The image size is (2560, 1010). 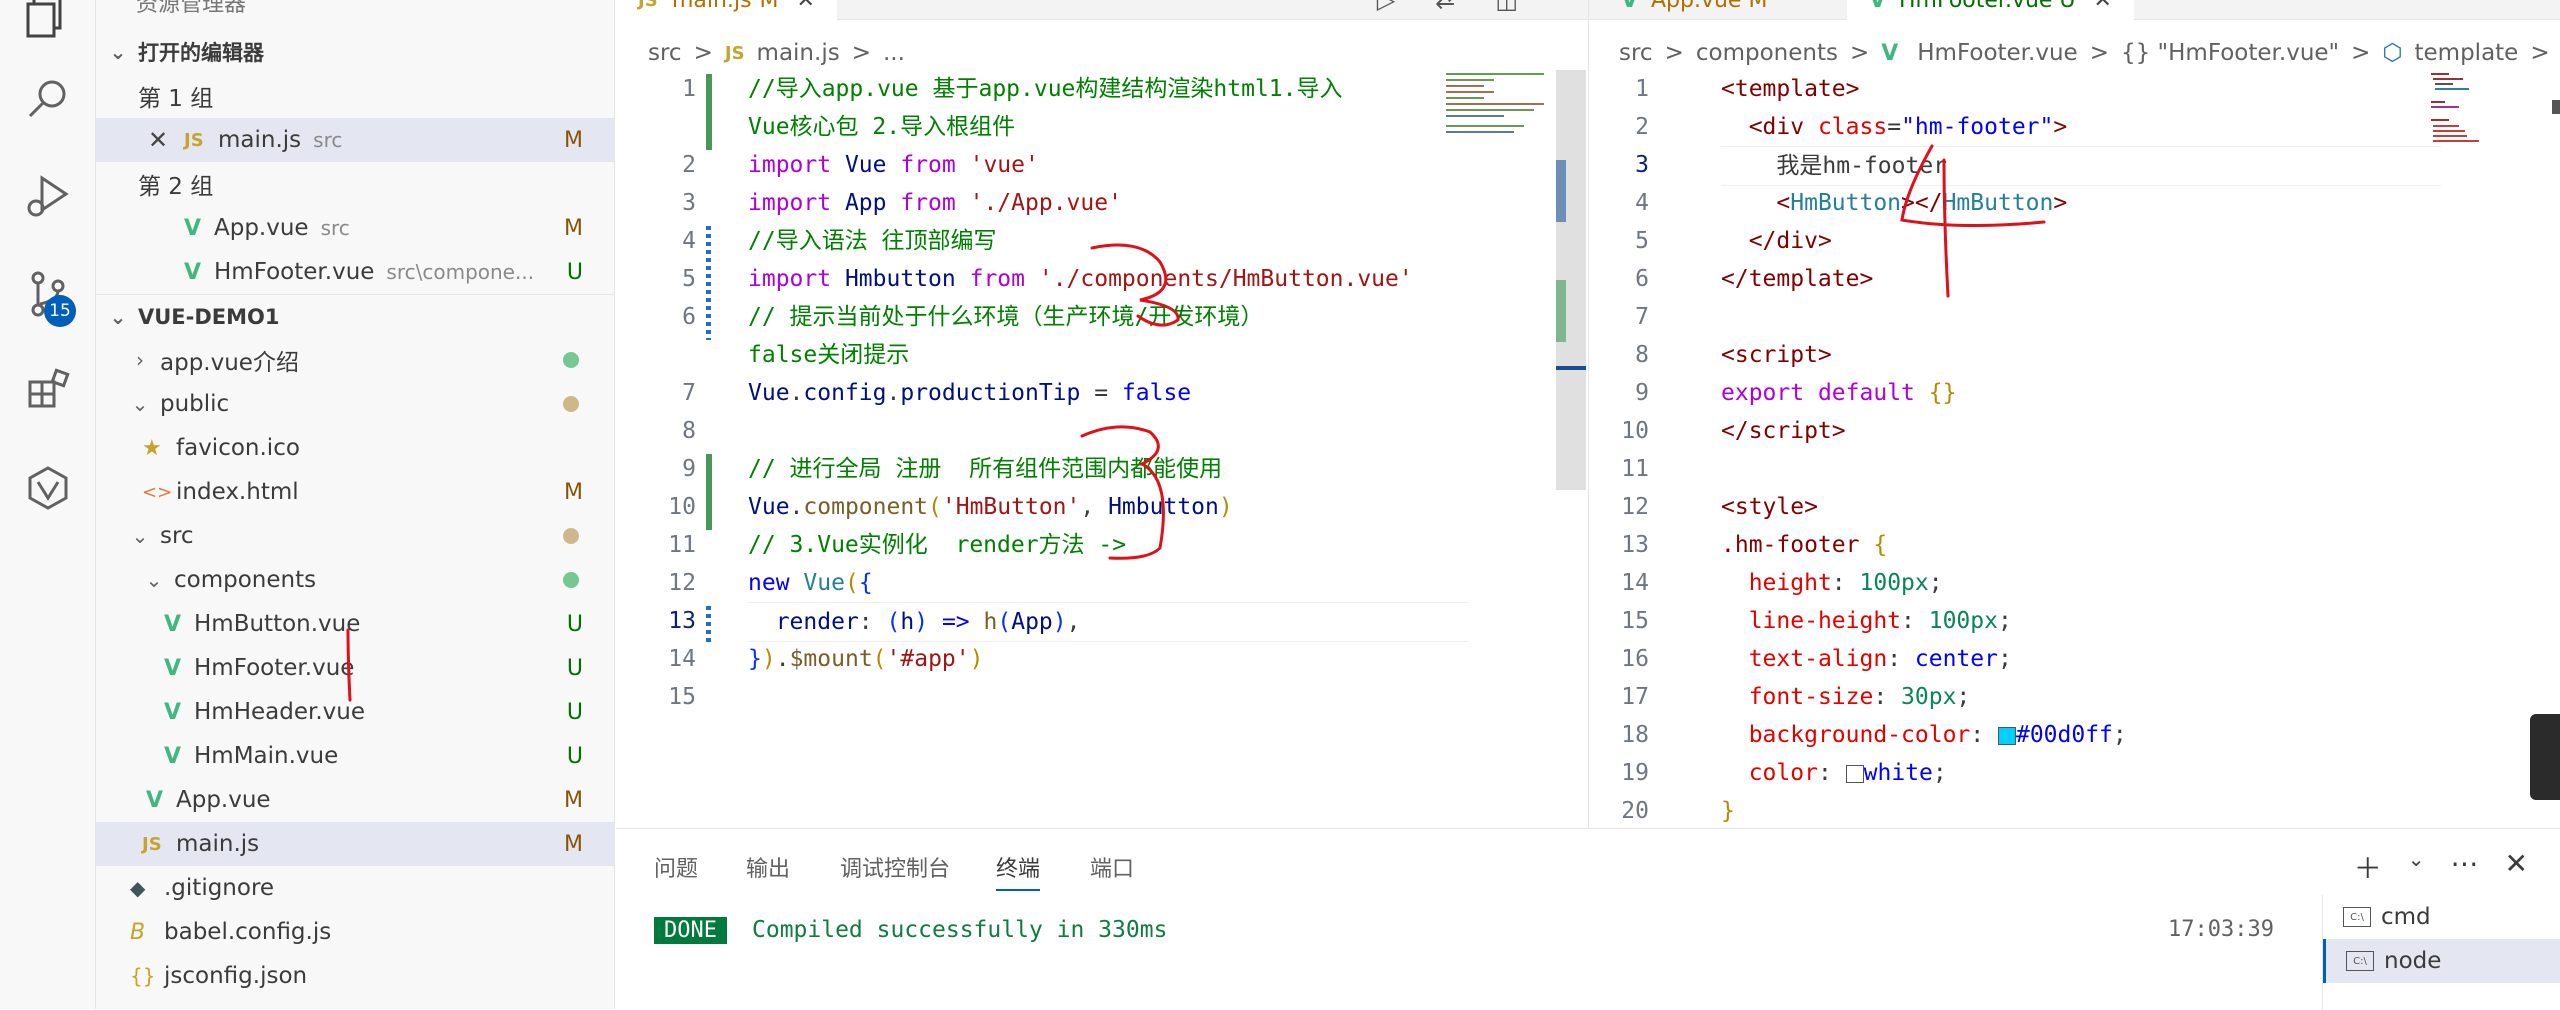 I want to click on tab-hmfooter-vue: V HmFooter.vue U ✕, so click(x=1990, y=10).